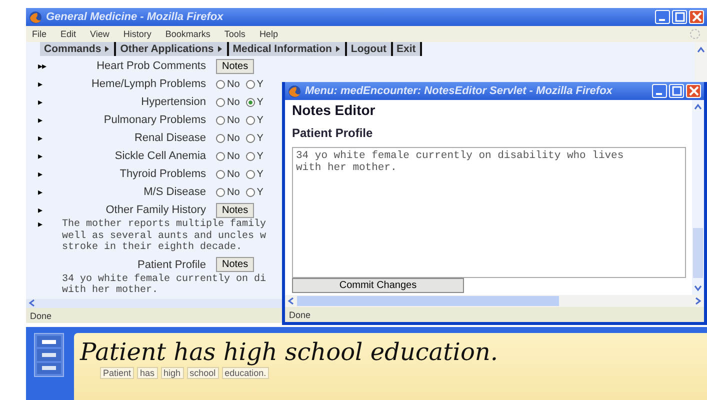  I want to click on section-heading: Patient Profile, so click(333, 133).